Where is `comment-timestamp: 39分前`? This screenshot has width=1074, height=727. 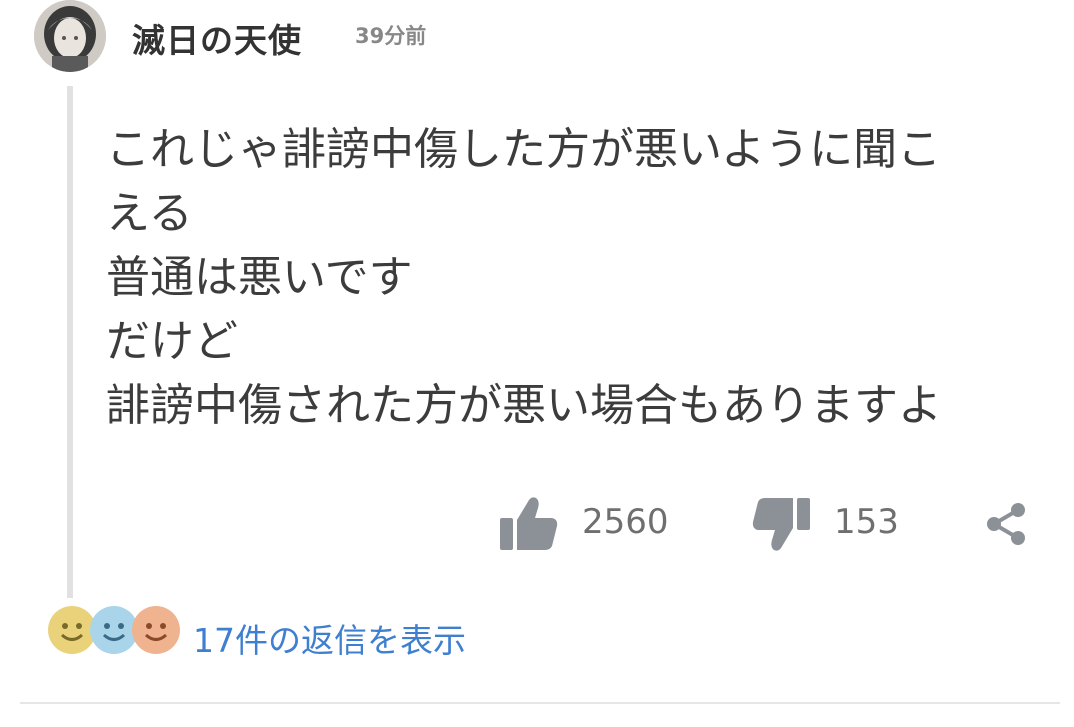 comment-timestamp: 39分前 is located at coordinates (391, 36).